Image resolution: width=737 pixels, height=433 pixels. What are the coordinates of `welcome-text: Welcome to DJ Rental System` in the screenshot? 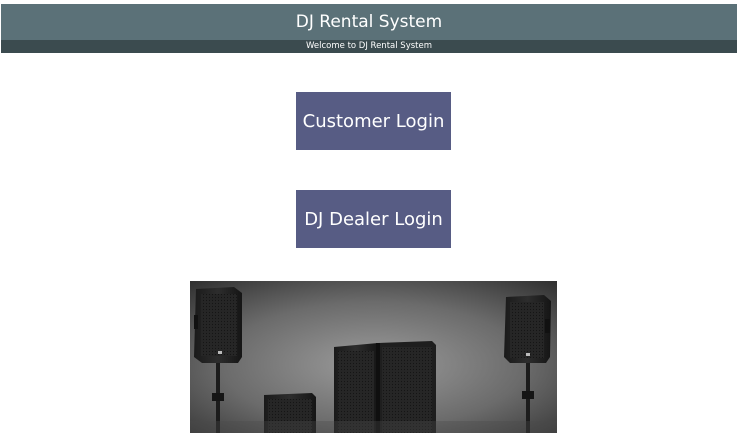 It's located at (368, 46).